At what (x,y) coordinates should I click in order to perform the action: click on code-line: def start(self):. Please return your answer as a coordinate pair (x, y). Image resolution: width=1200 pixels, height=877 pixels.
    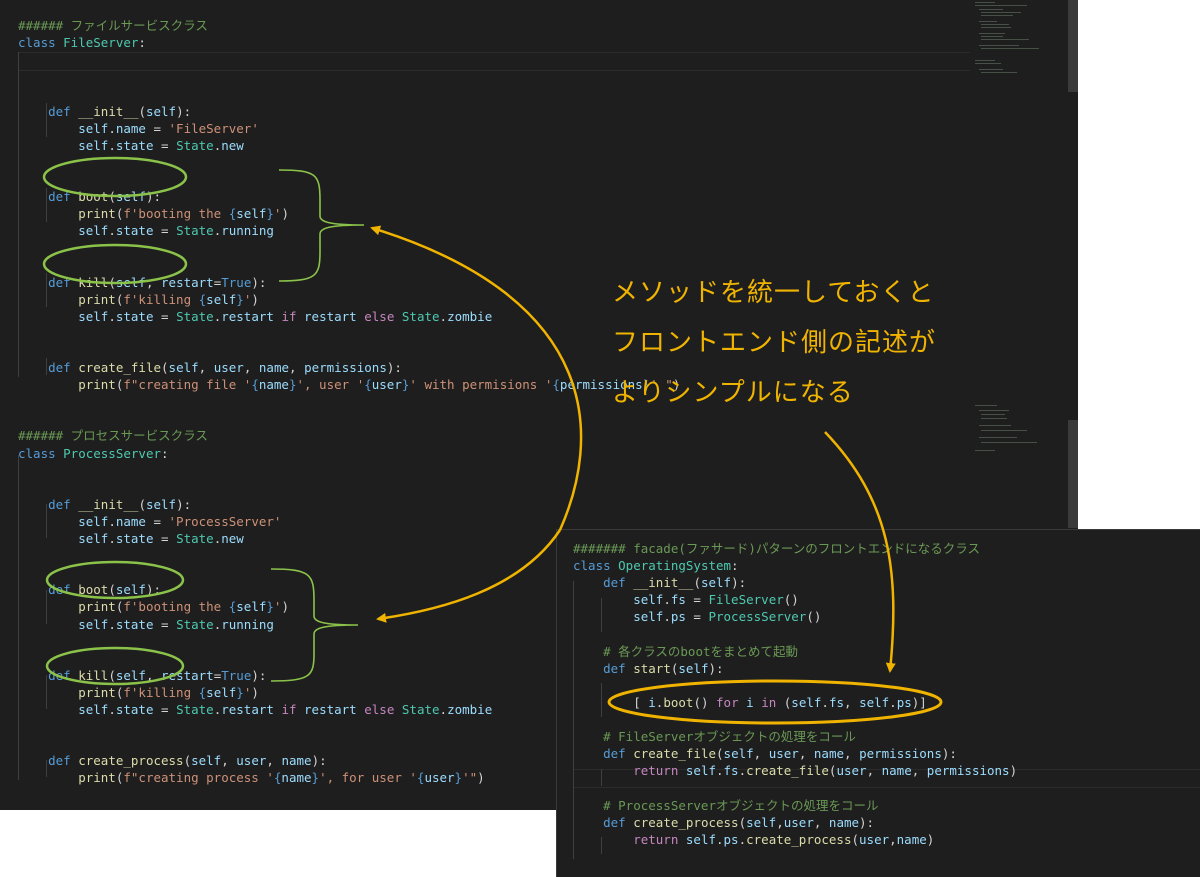
    Looking at the image, I should click on (648, 668).